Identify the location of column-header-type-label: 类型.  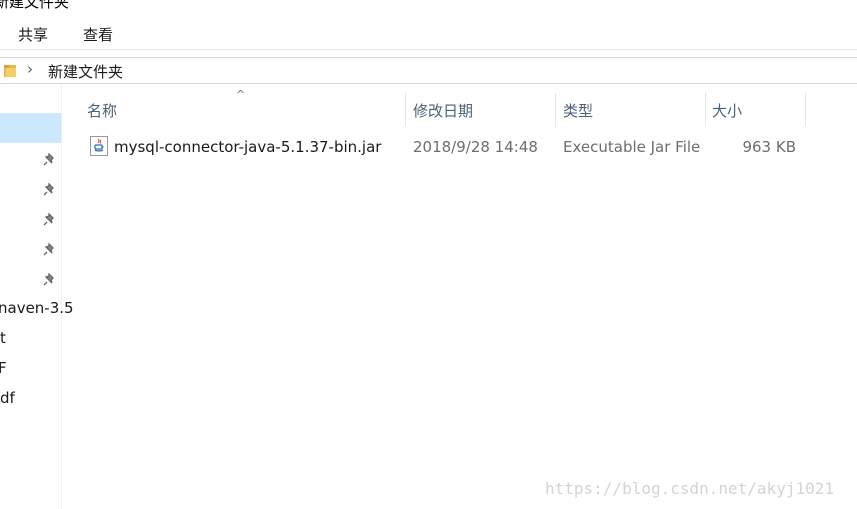
(578, 111).